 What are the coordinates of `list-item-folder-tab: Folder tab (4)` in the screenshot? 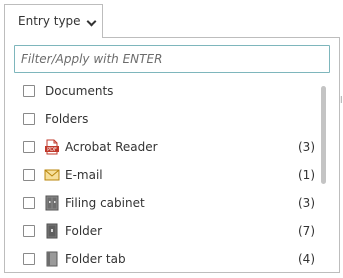 It's located at (165, 259).